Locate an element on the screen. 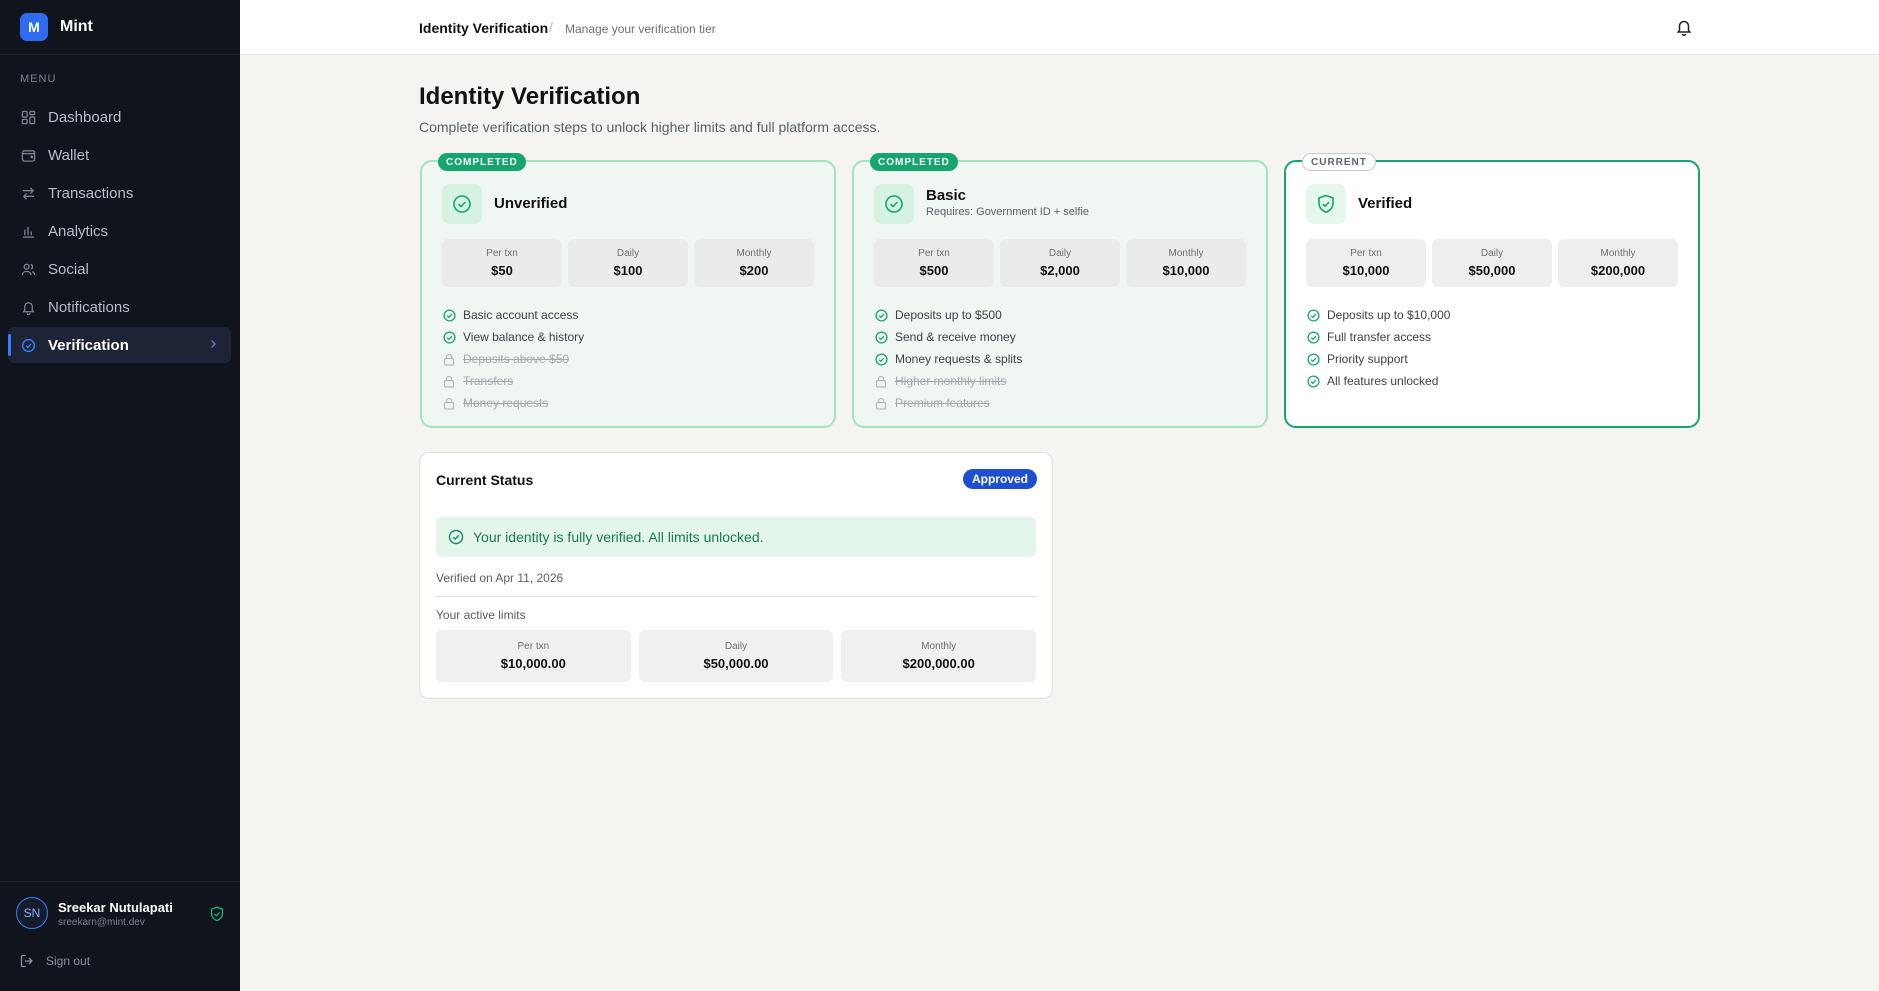  limit-value: $50 is located at coordinates (502, 270).